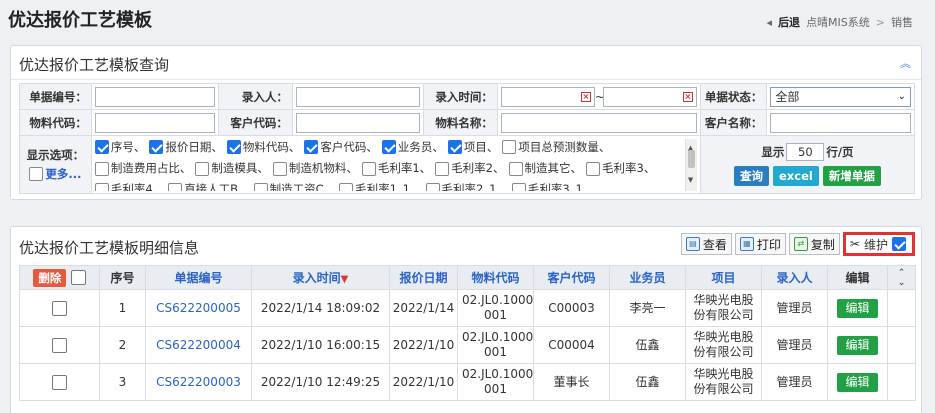 The image size is (935, 413). Describe the element at coordinates (396, 169) in the screenshot. I see `display-option: 毛利率1、` at that location.